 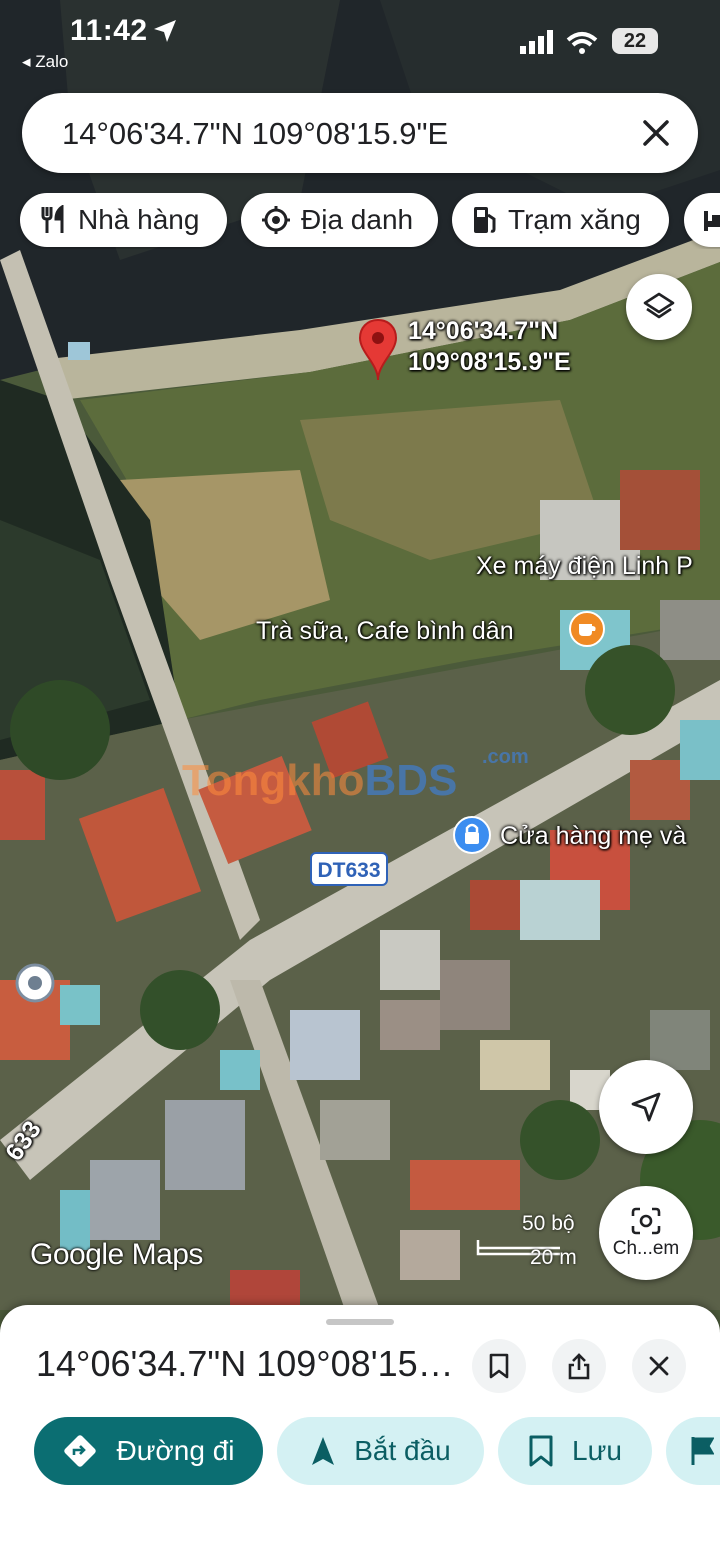 I want to click on place-label-tra-sua: Trà sữa, Cafe bình dân, so click(x=385, y=631).